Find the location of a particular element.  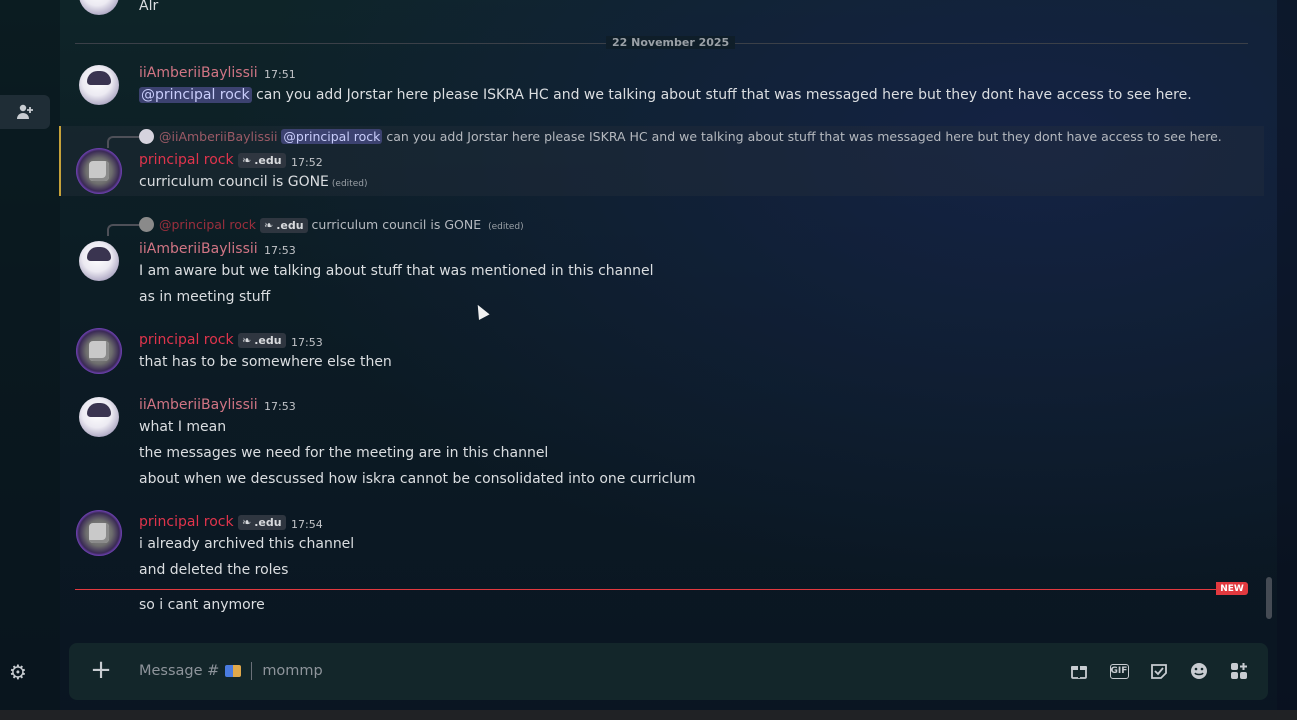

reply-username: @iiAmberiiBaylissii is located at coordinates (218, 136).